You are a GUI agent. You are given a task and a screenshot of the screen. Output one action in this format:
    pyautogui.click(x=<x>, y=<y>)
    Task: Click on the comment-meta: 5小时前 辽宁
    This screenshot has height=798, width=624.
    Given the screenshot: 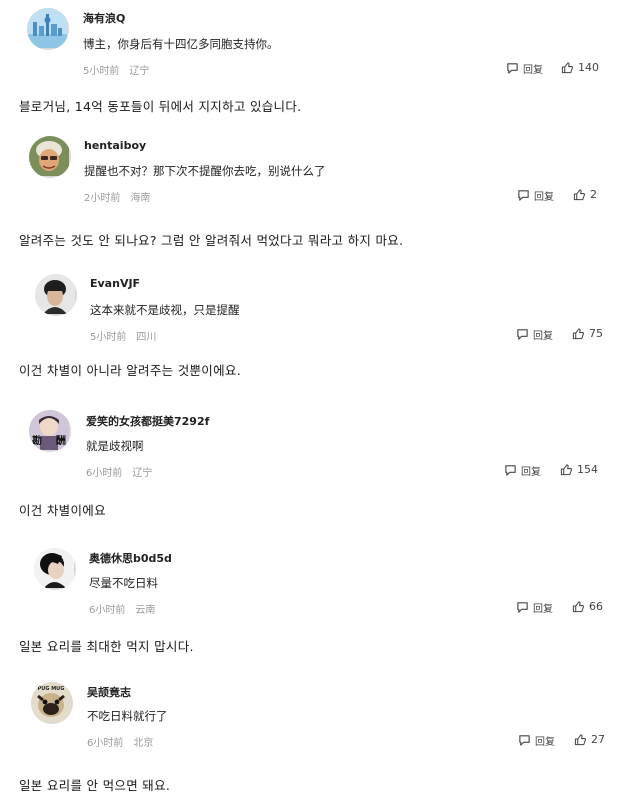 What is the action you would take?
    pyautogui.click(x=121, y=69)
    